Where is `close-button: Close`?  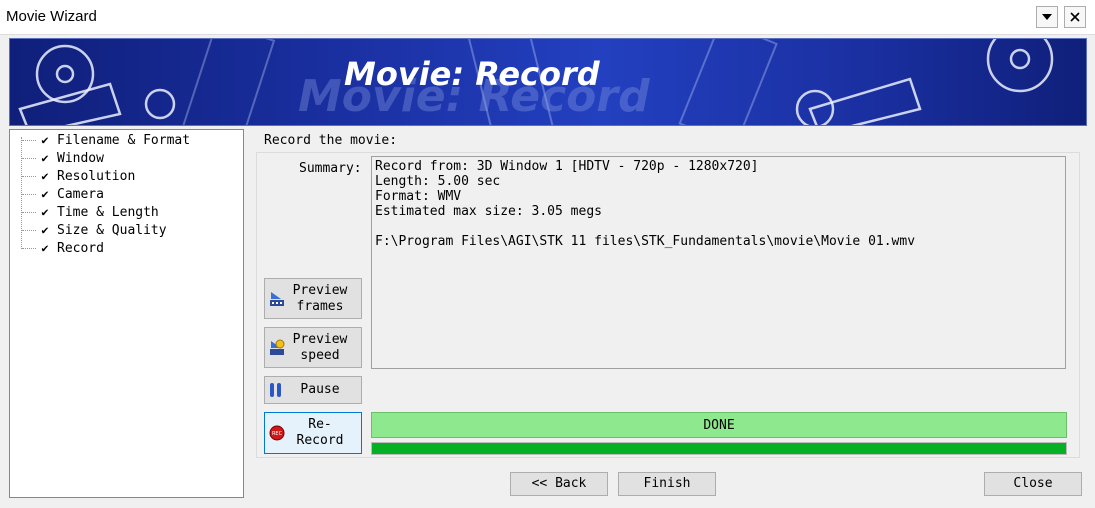
close-button: Close is located at coordinates (1033, 484).